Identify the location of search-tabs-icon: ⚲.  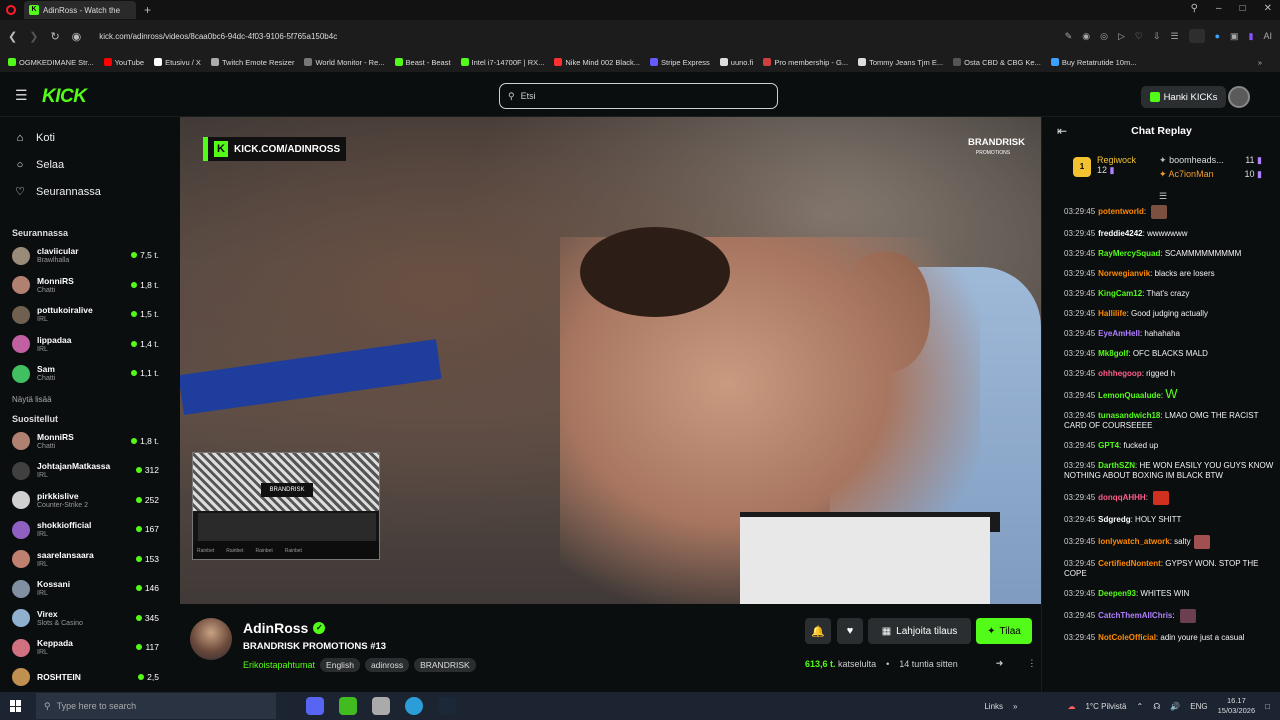
(1194, 8).